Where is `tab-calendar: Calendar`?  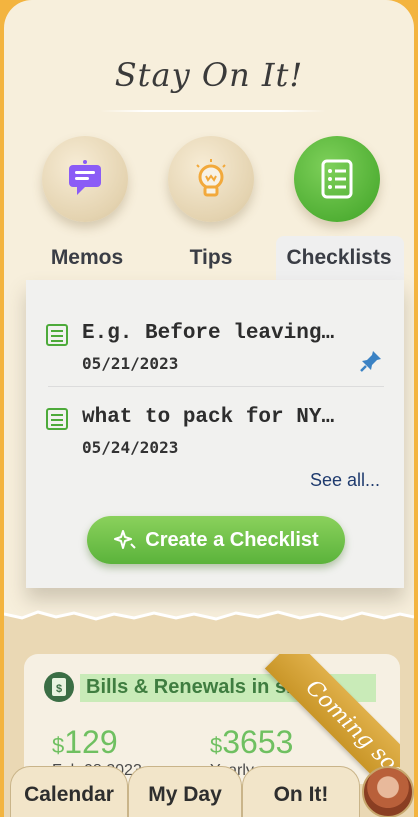
tab-calendar: Calendar is located at coordinates (69, 791).